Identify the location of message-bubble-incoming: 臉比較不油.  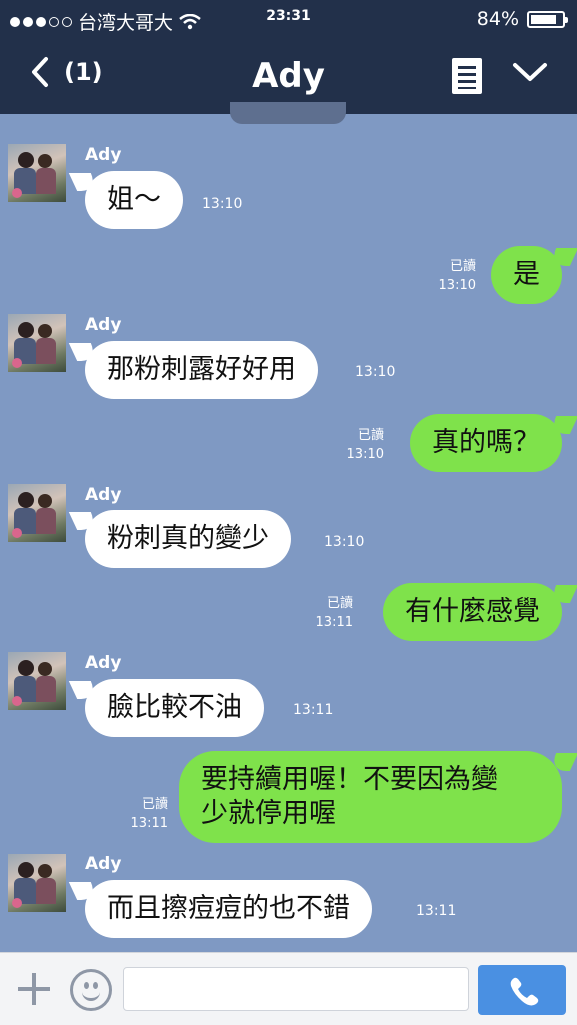
(174, 708).